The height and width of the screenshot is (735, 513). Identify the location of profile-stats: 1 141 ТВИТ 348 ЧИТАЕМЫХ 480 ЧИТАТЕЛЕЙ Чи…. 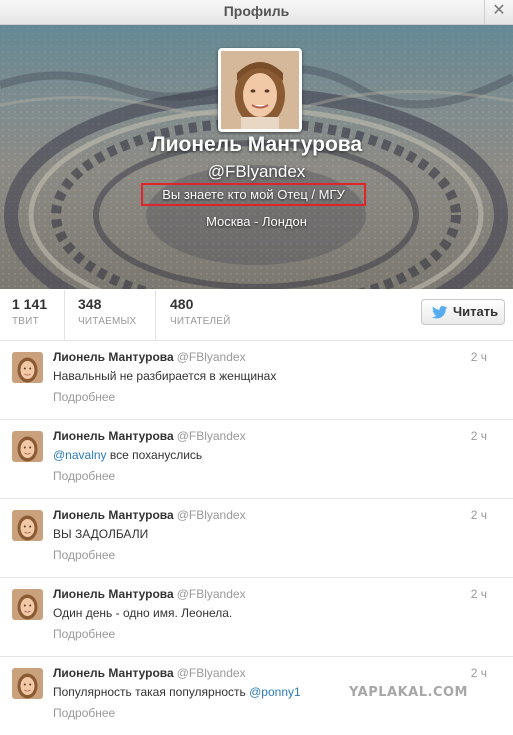
(256, 315).